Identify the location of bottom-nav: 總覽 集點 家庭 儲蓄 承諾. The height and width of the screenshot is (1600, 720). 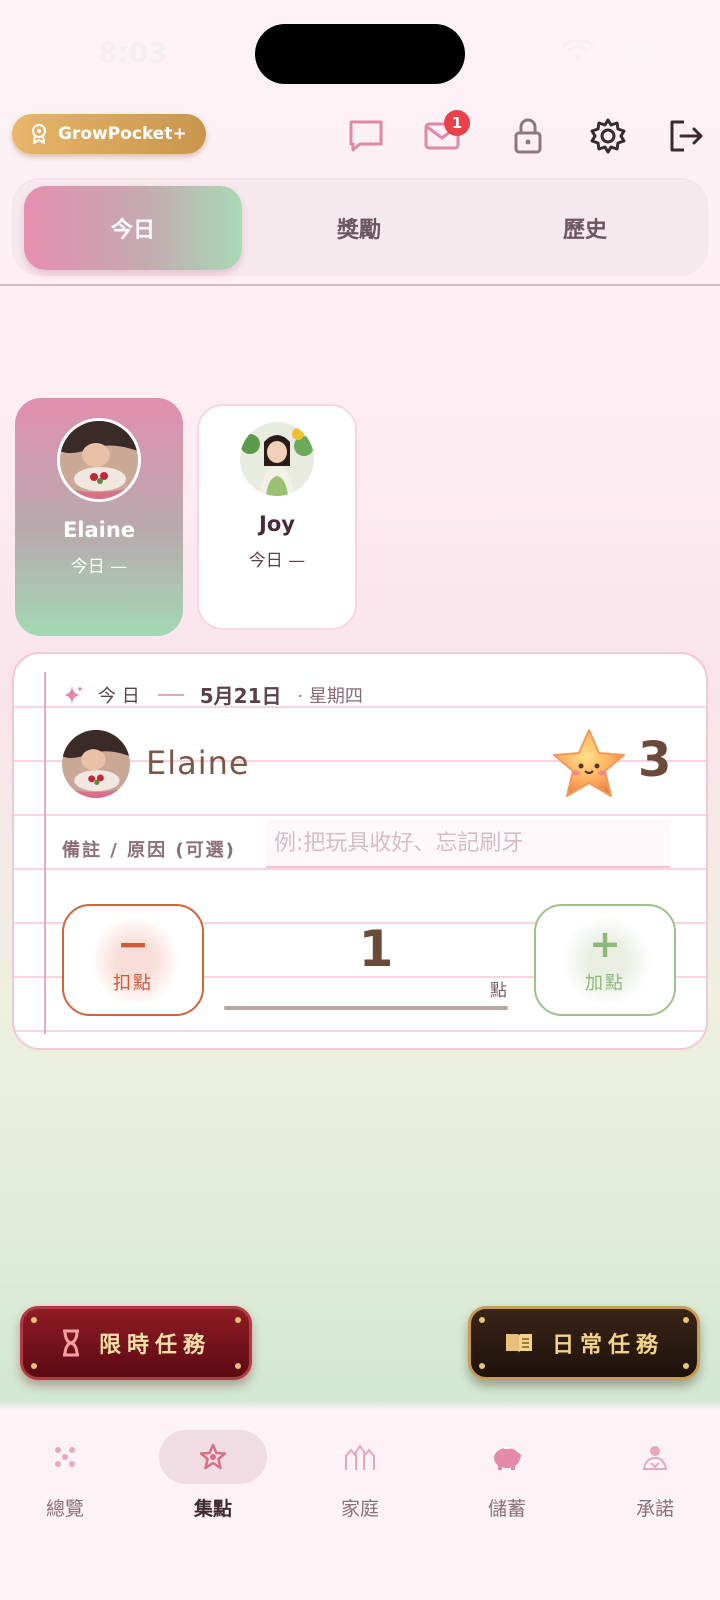
(360, 1505).